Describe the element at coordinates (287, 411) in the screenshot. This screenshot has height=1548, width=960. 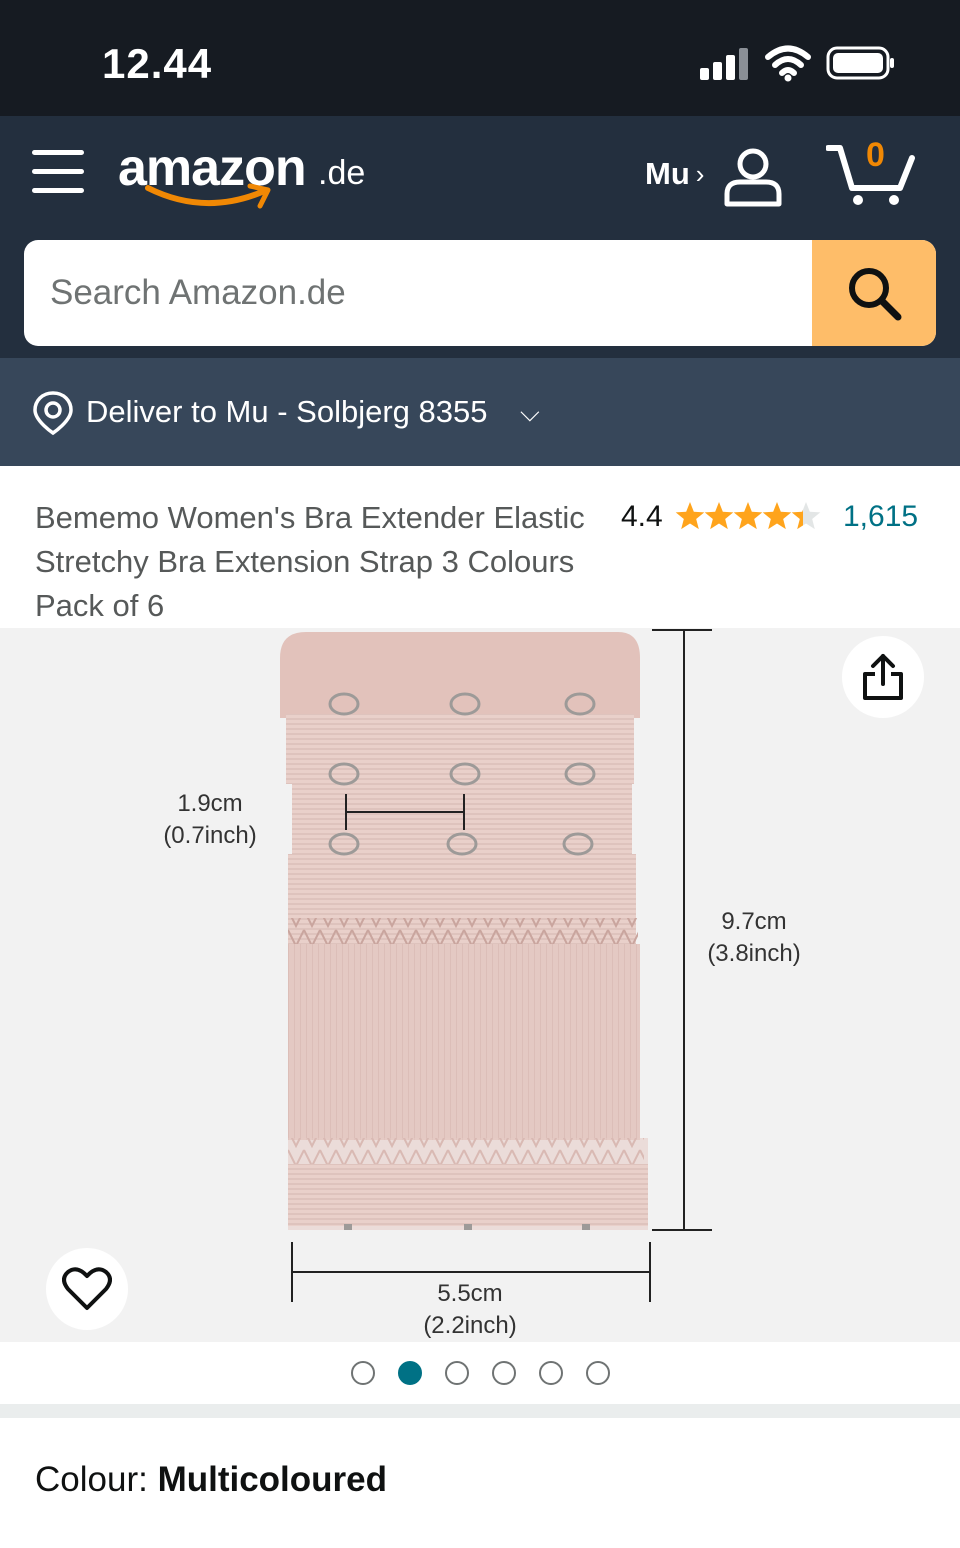
I see `delivery-address: Deliver to Mu - Solbjerg 8355` at that location.